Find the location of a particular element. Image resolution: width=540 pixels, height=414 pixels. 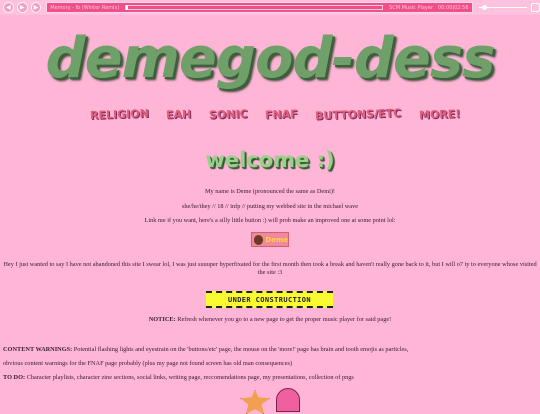

play-icon: ▶ is located at coordinates (22, 7).